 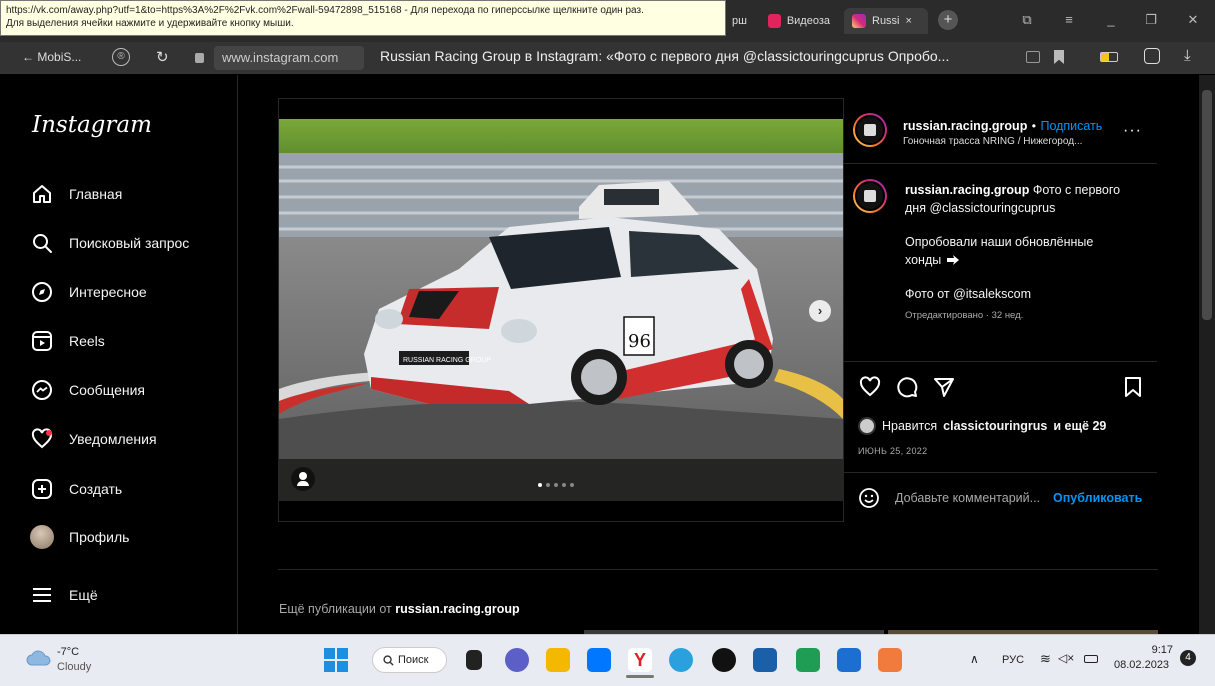 What do you see at coordinates (1188, 658) in the screenshot?
I see `notification-badge: 4` at bounding box center [1188, 658].